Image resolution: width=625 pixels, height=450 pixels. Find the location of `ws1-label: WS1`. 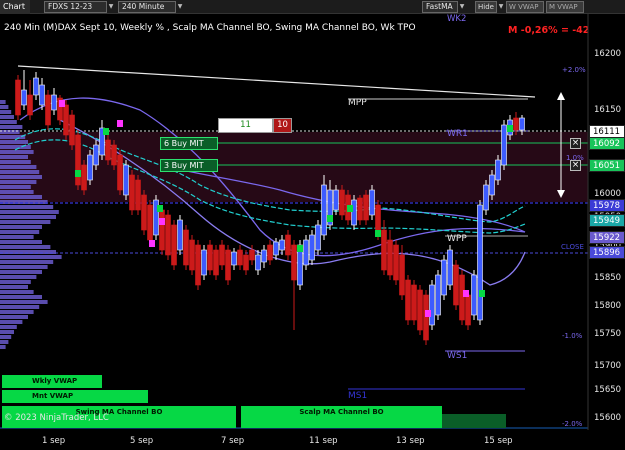

ws1-label: WS1 is located at coordinates (457, 356).